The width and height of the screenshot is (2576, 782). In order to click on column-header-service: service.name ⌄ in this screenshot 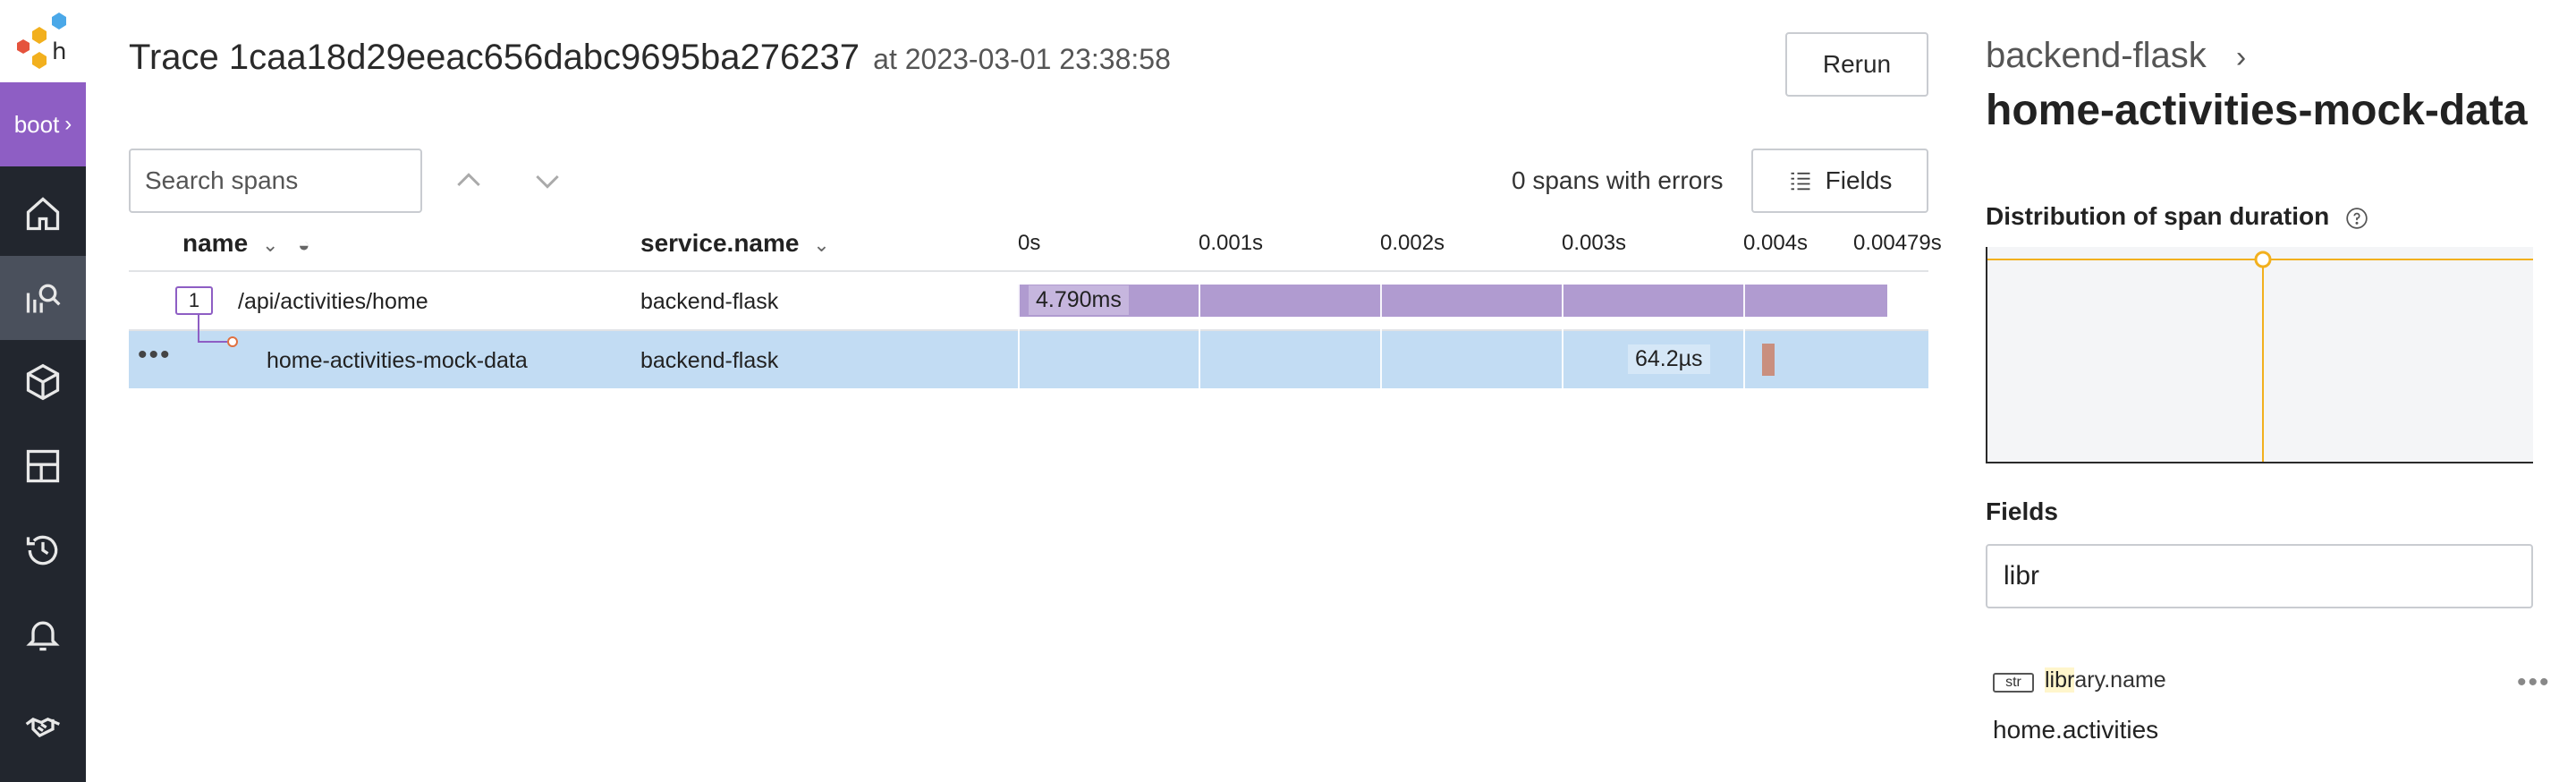, I will do `click(735, 243)`.